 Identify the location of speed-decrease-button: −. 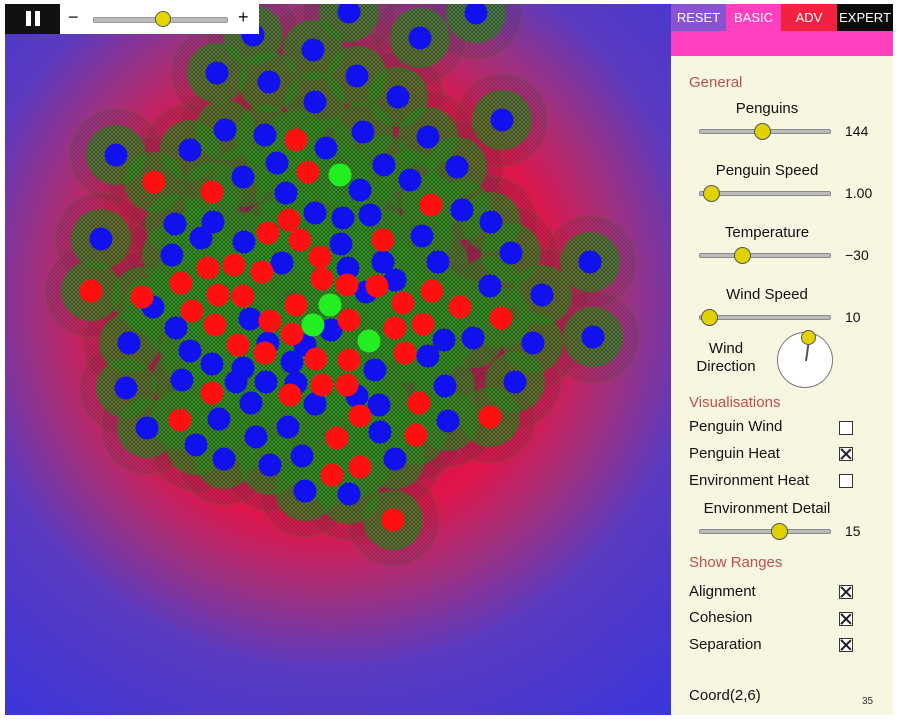
(73, 17).